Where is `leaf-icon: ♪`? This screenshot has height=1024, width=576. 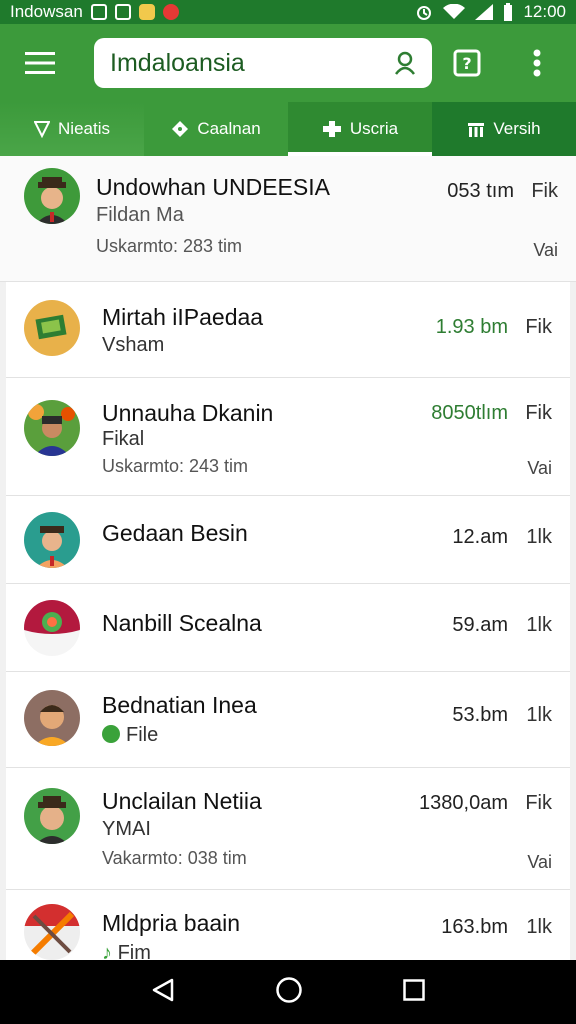 leaf-icon: ♪ is located at coordinates (107, 951).